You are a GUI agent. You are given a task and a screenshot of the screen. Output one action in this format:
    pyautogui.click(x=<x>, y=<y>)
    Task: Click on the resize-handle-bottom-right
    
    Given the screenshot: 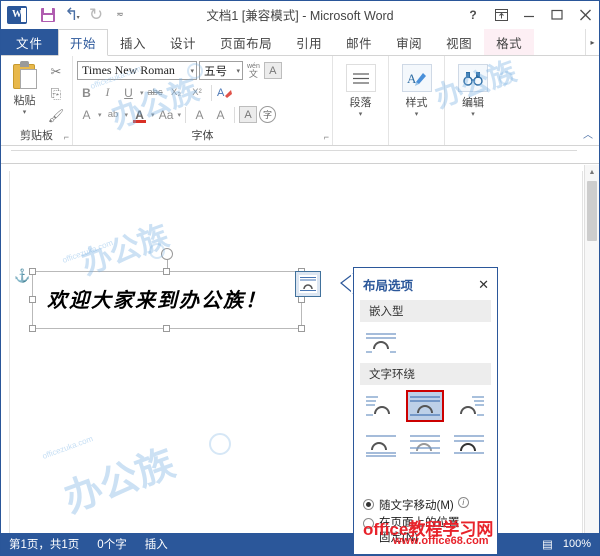 What is the action you would take?
    pyautogui.click(x=301, y=328)
    